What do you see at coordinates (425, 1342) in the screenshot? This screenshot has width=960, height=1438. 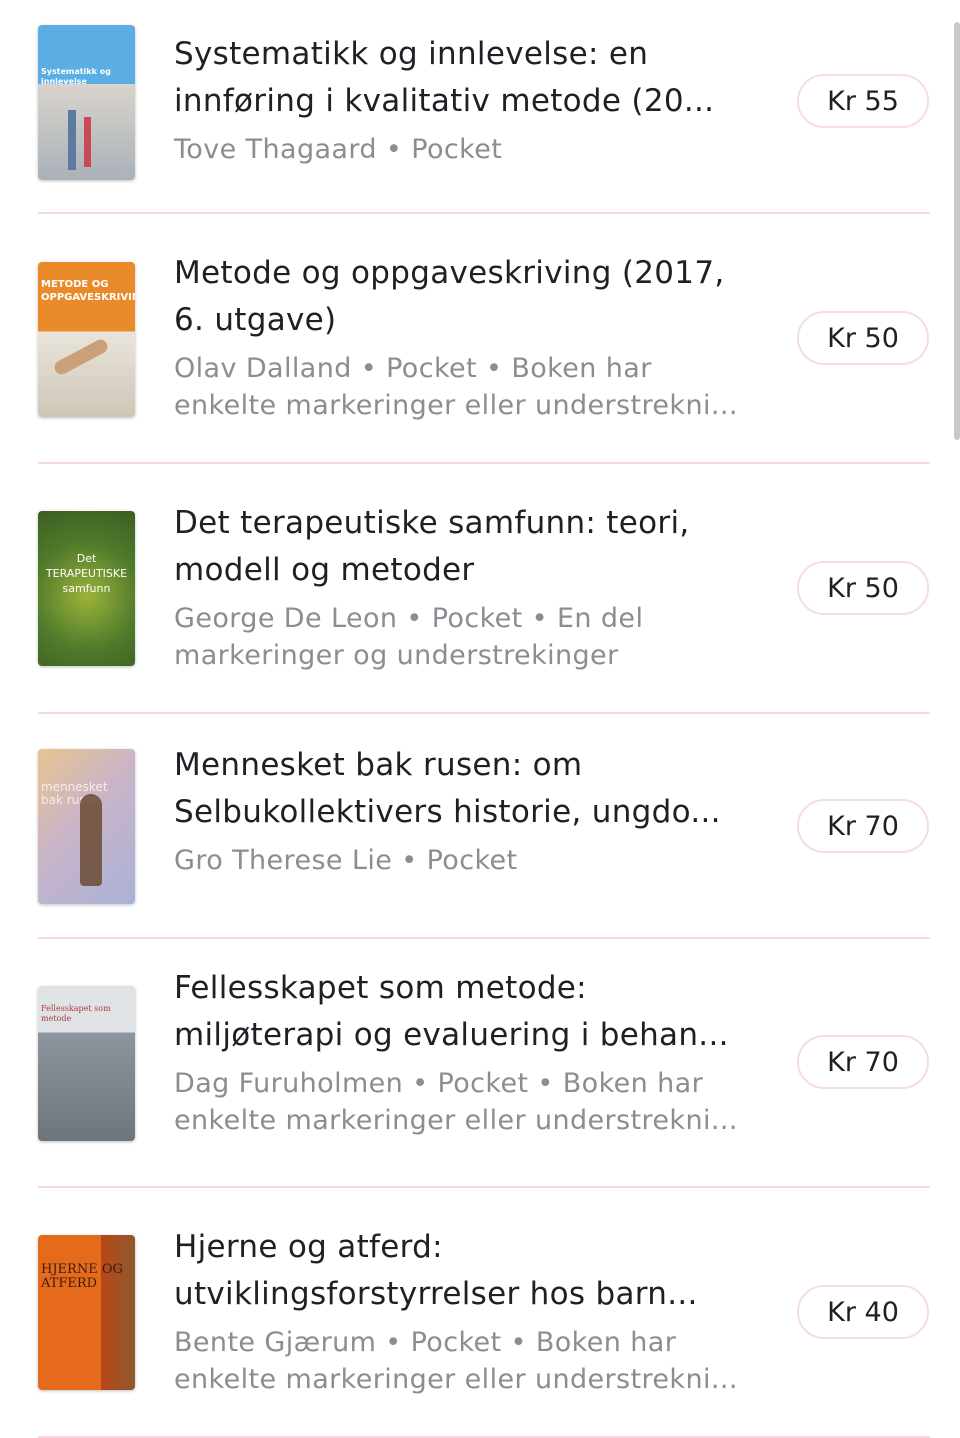 I see `book-meta-line: Bente Gjærum • Pocket • Boken har` at bounding box center [425, 1342].